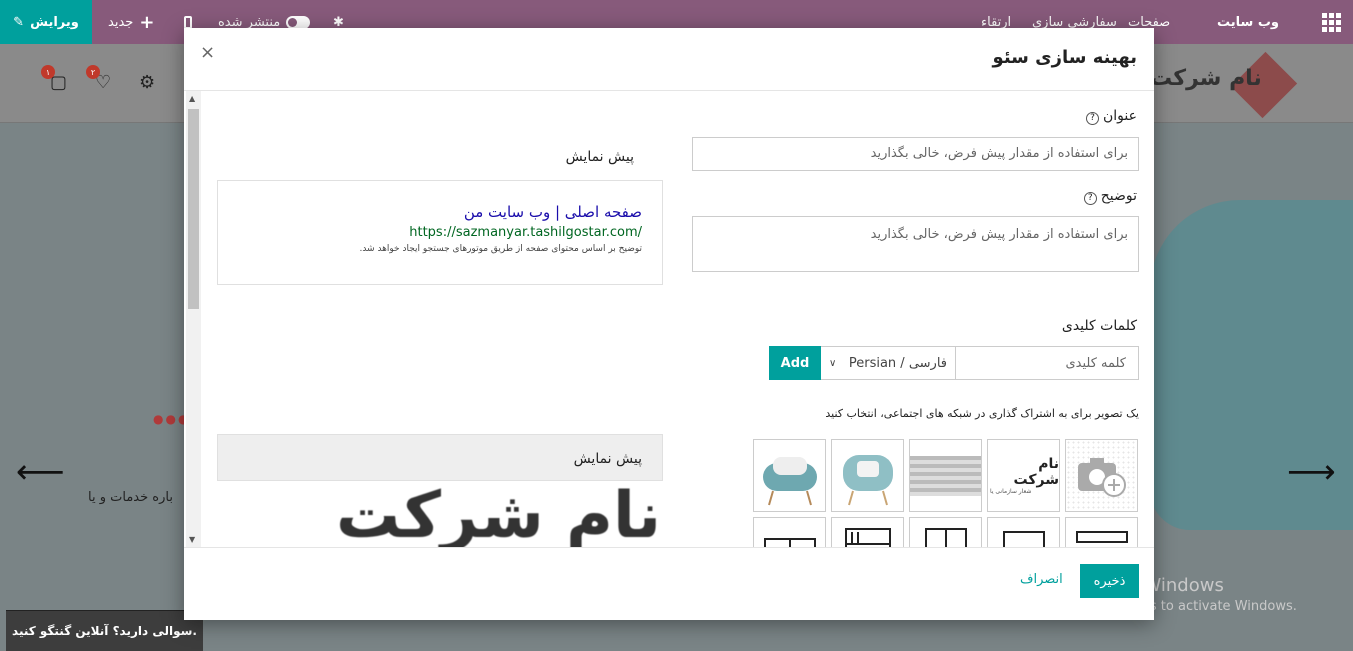 The height and width of the screenshot is (651, 1353). I want to click on edit-label: ویرایش, so click(54, 22).